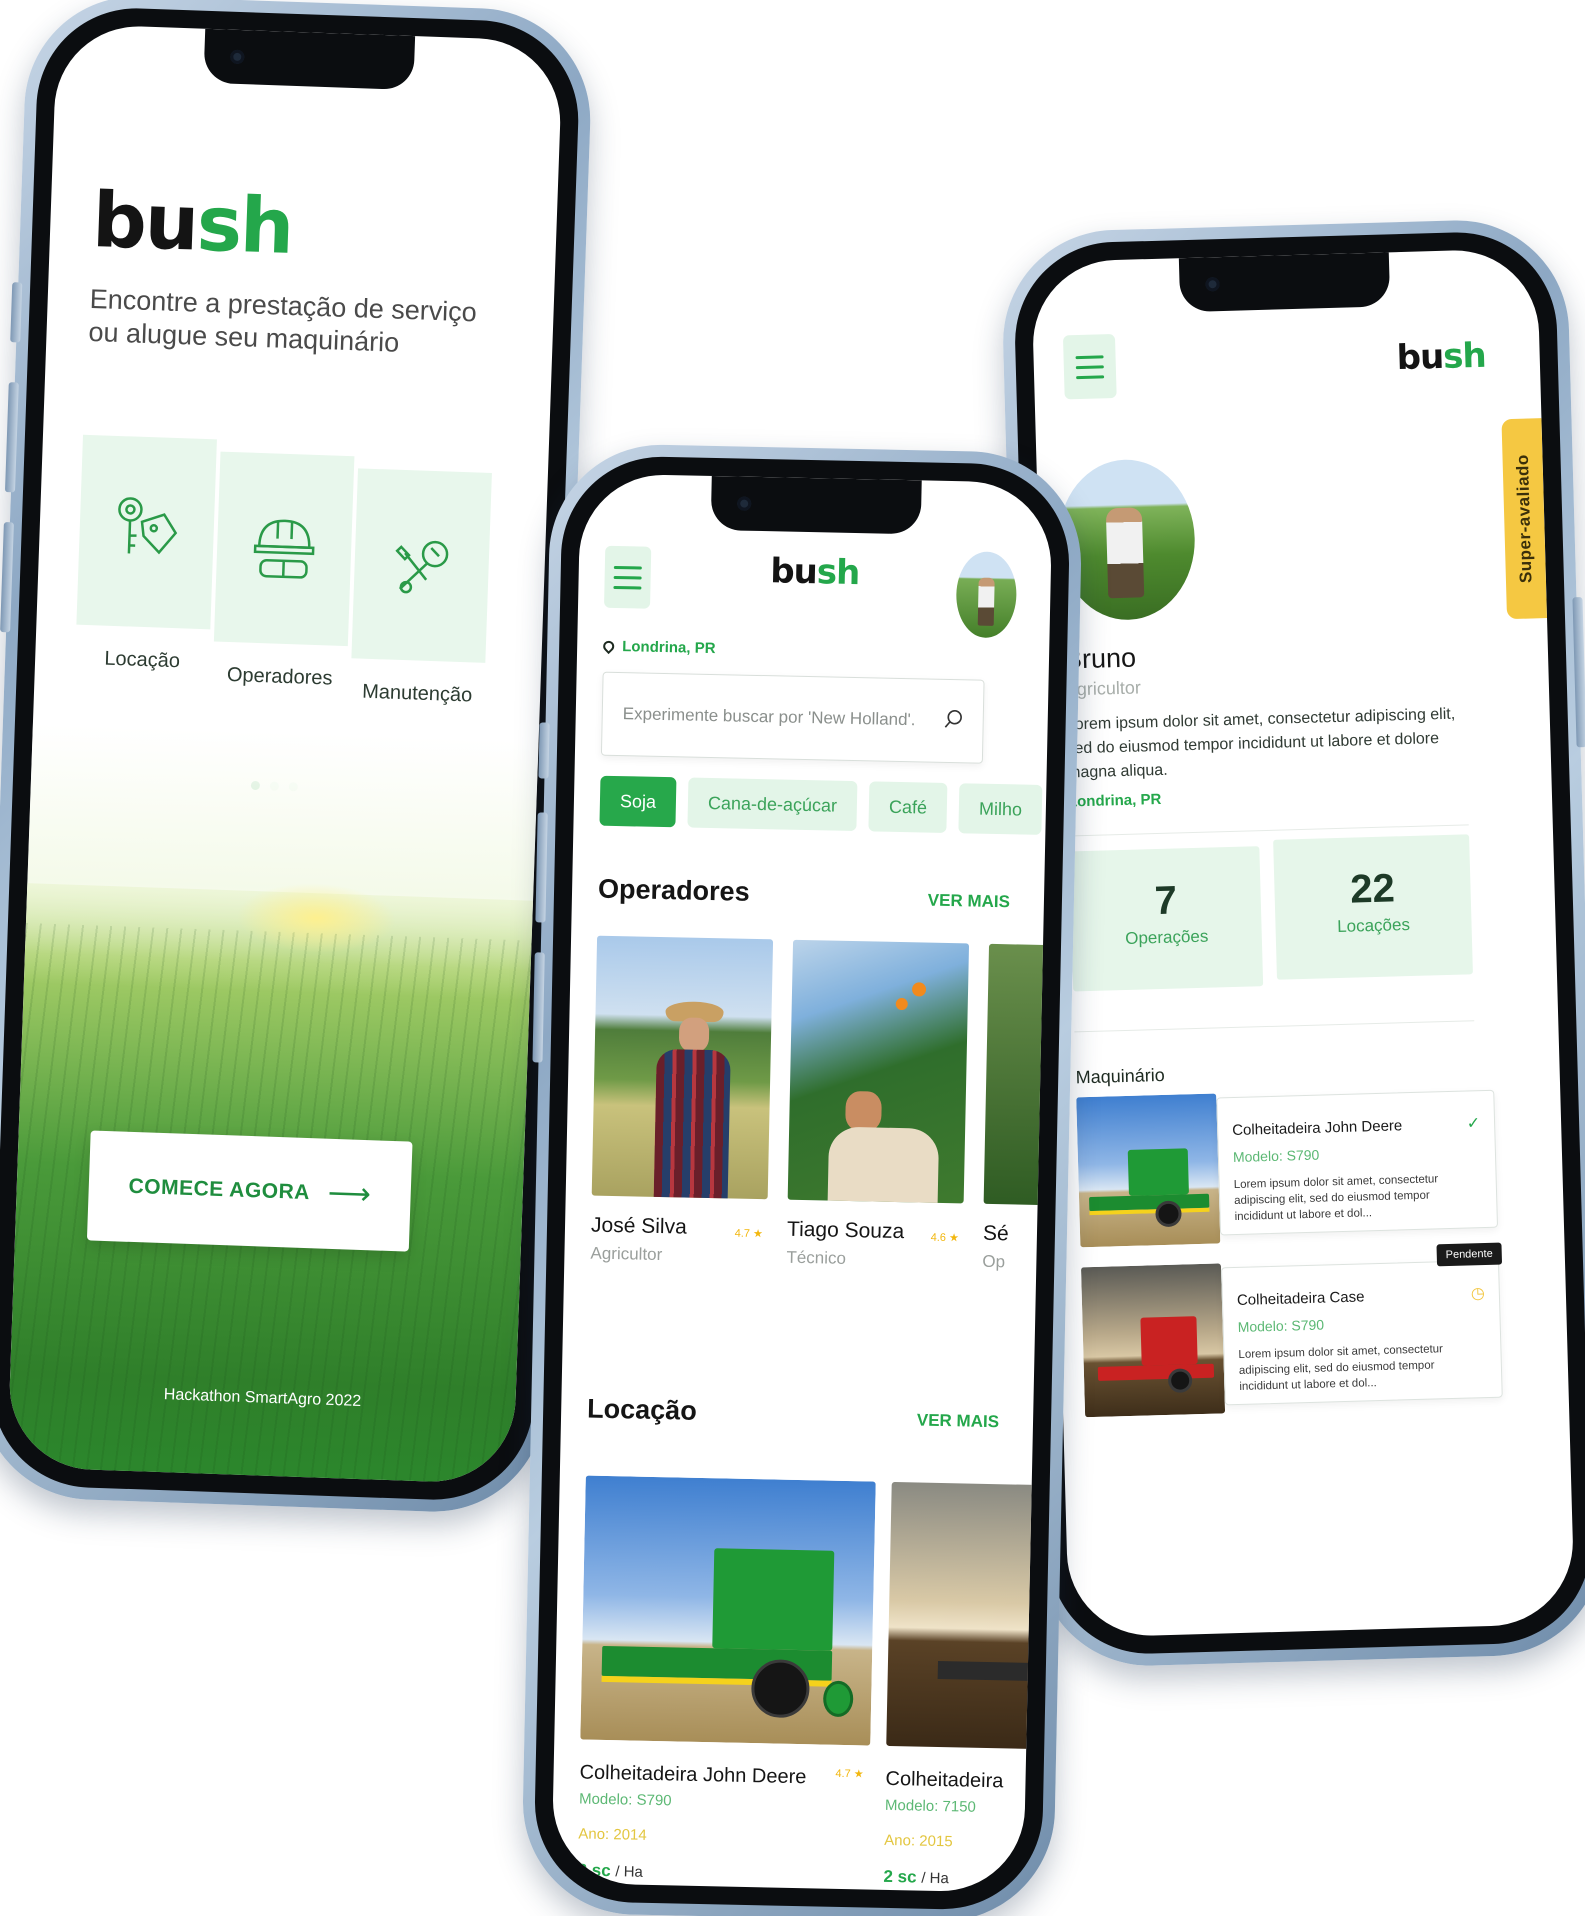  What do you see at coordinates (279, 676) in the screenshot?
I see `category-label: Operadores` at bounding box center [279, 676].